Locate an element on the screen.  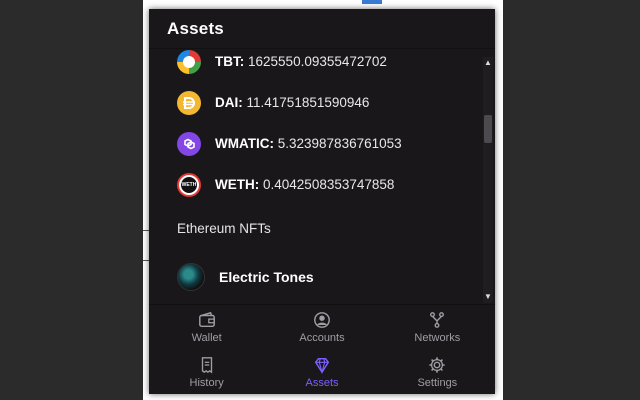
nft-row: Electric Tones is located at coordinates (314, 277).